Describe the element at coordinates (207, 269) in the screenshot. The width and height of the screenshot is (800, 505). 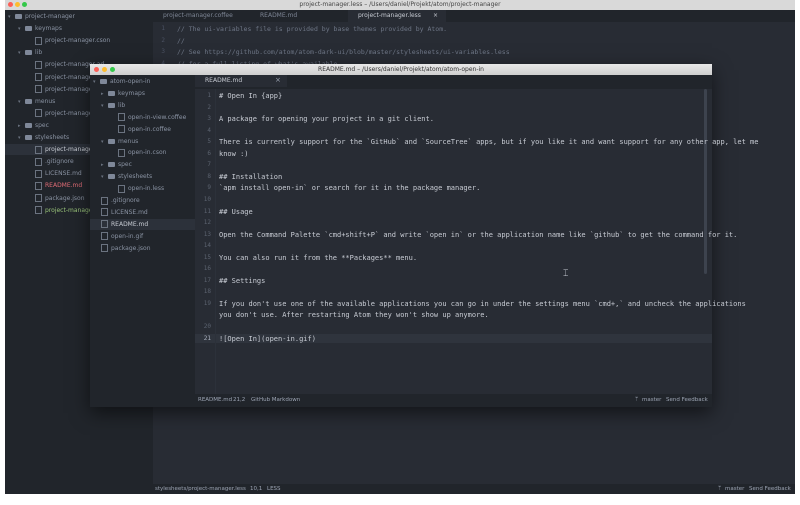
I see `line-number: 16` at that location.